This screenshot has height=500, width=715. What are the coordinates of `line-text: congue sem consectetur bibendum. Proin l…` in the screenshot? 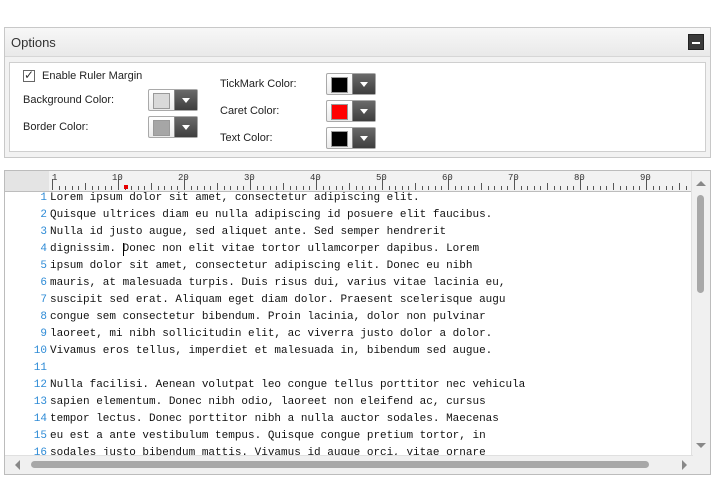 It's located at (268, 317).